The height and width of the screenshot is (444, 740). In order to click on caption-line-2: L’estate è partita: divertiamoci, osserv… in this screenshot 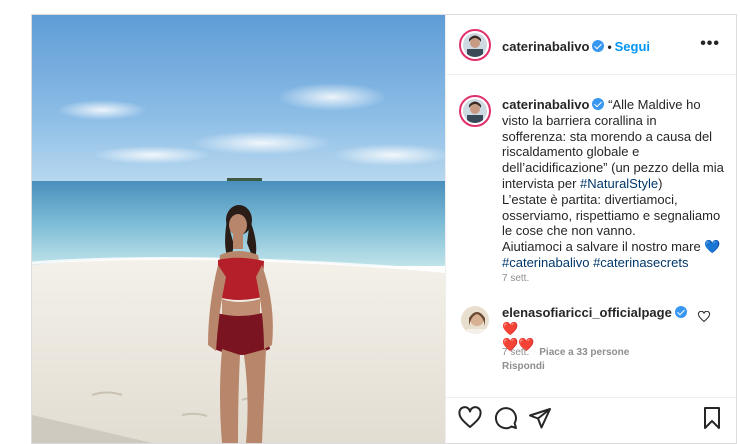, I will do `click(611, 215)`.